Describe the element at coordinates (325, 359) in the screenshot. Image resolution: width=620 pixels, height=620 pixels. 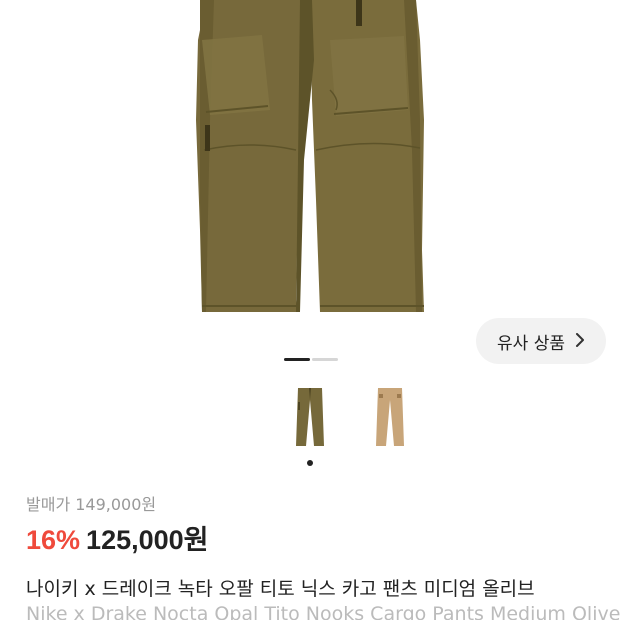
I see `pagination-dot-inactive` at that location.